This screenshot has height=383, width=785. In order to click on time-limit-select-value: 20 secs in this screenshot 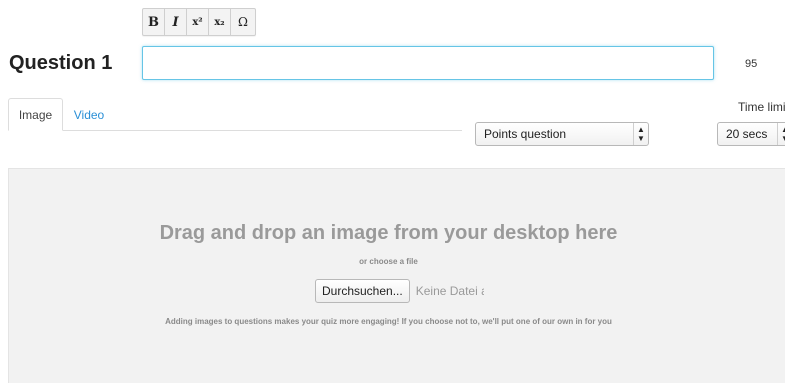, I will do `click(747, 134)`.